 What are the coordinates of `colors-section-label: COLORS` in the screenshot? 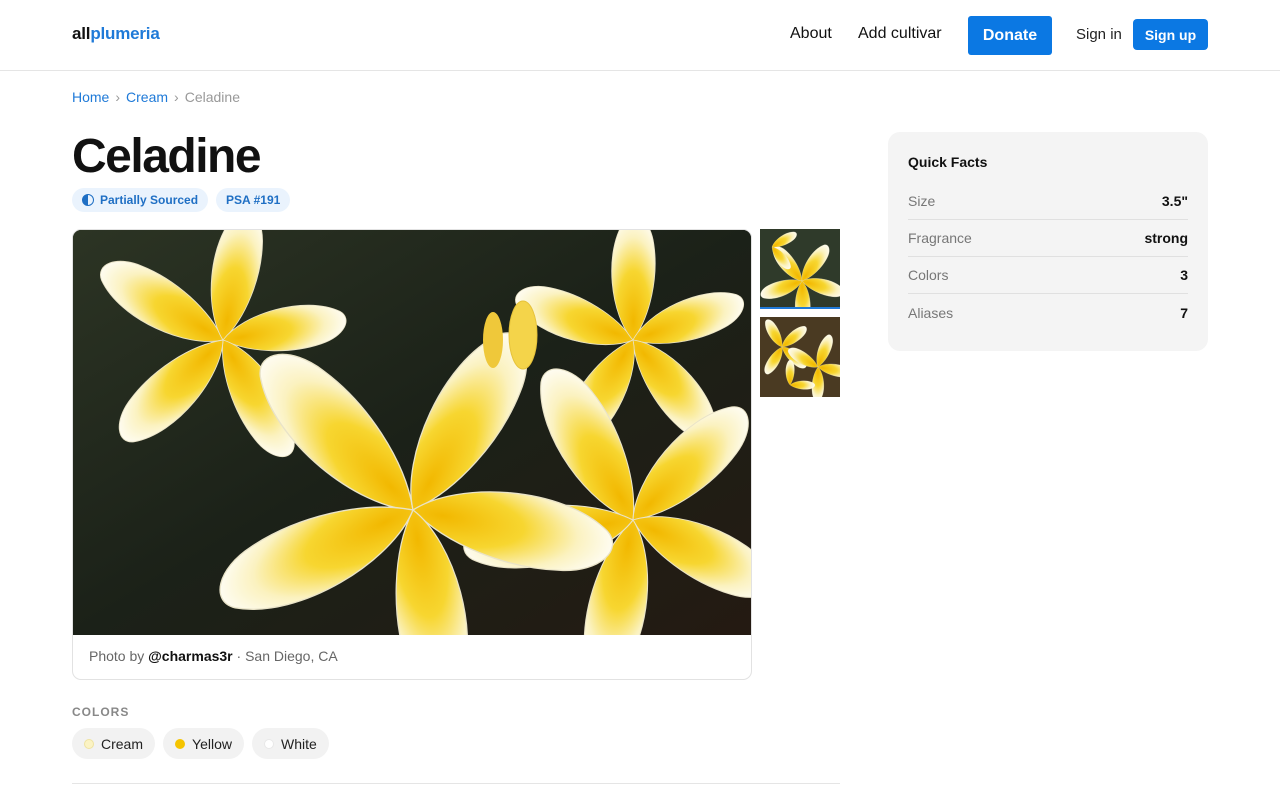 It's located at (101, 712).